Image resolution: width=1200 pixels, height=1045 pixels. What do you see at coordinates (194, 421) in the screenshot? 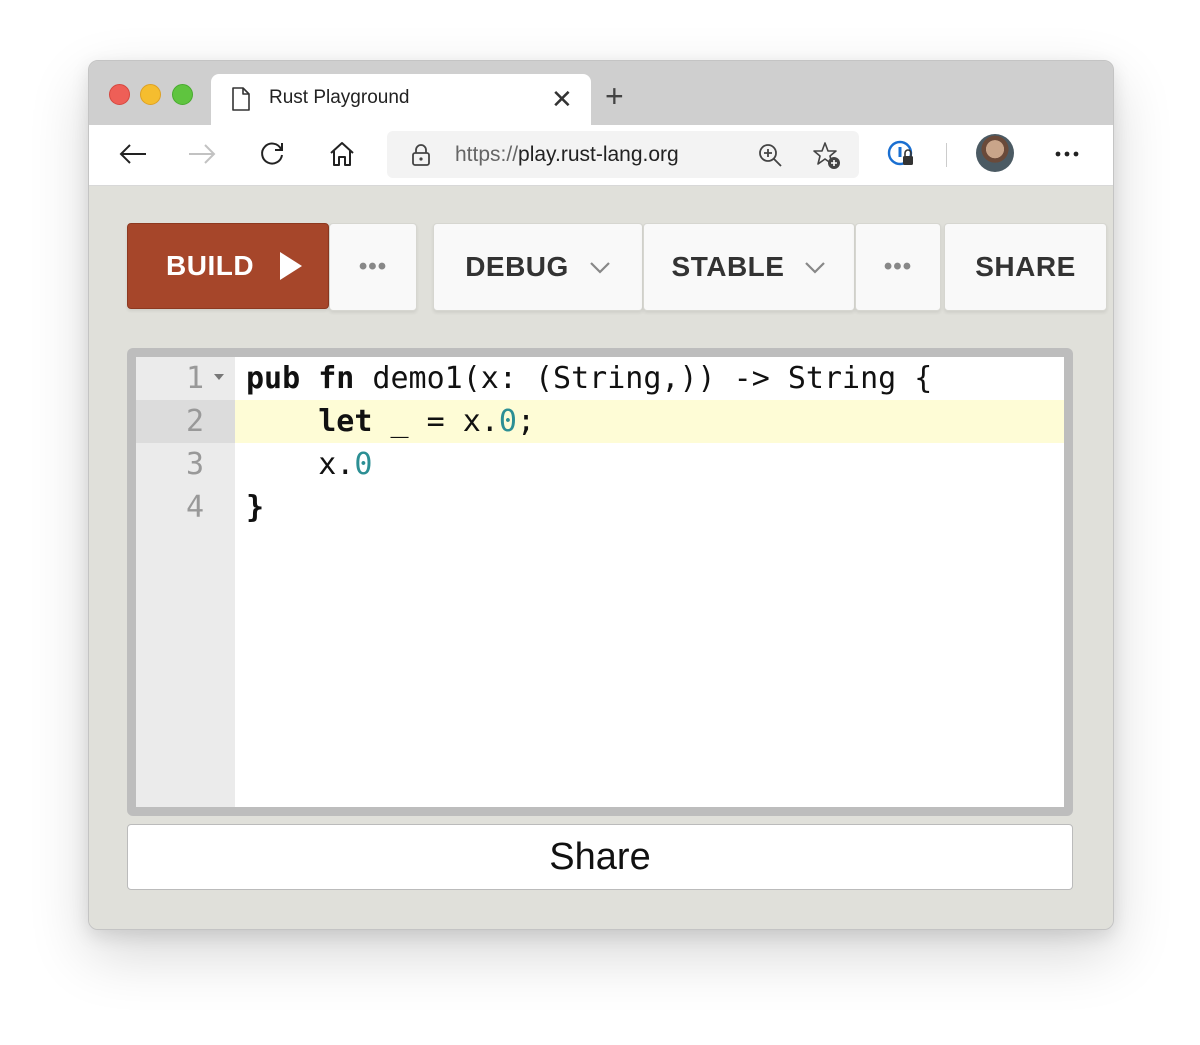
I see `line-number: 2` at bounding box center [194, 421].